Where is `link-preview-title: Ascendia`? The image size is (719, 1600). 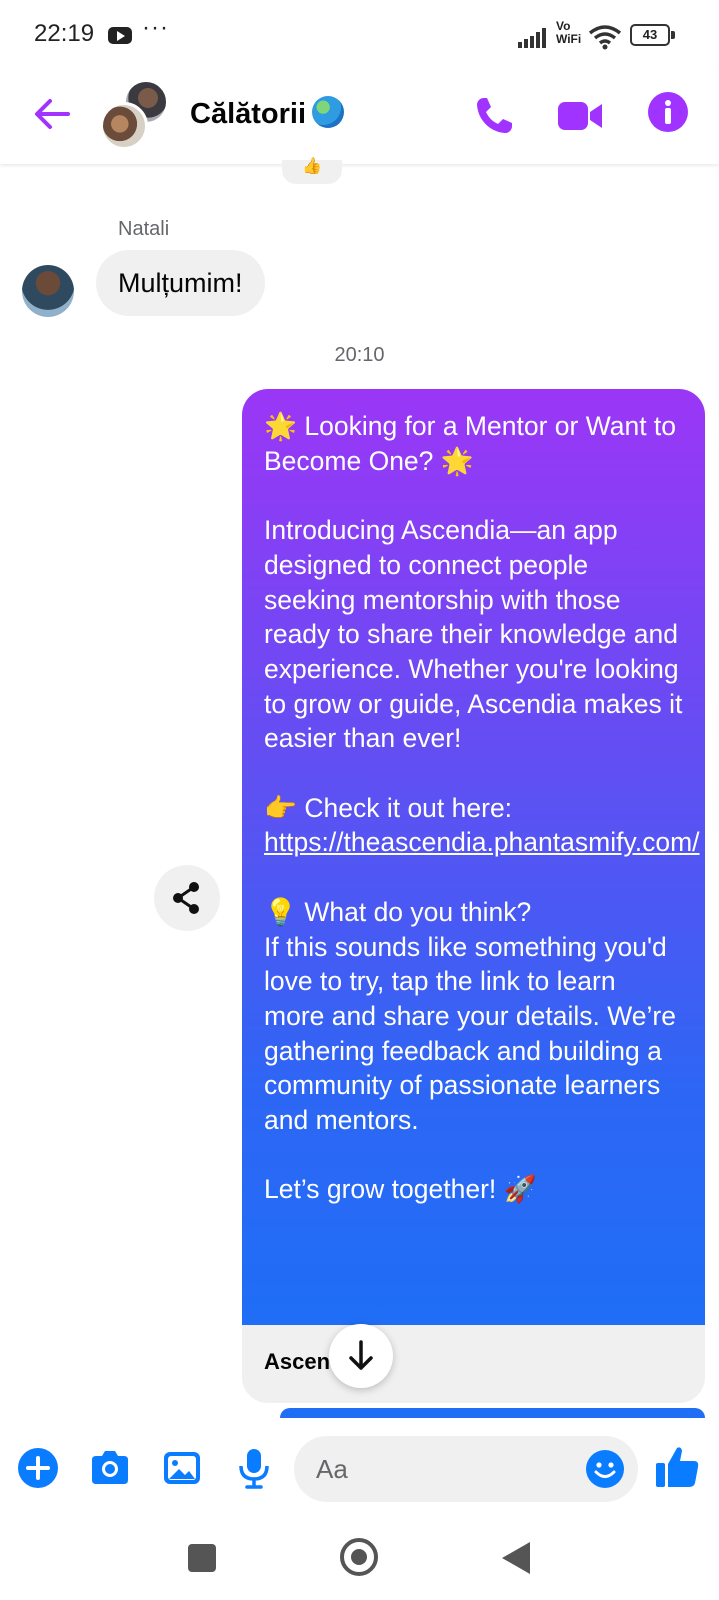 link-preview-title: Ascendia is located at coordinates (300, 1361).